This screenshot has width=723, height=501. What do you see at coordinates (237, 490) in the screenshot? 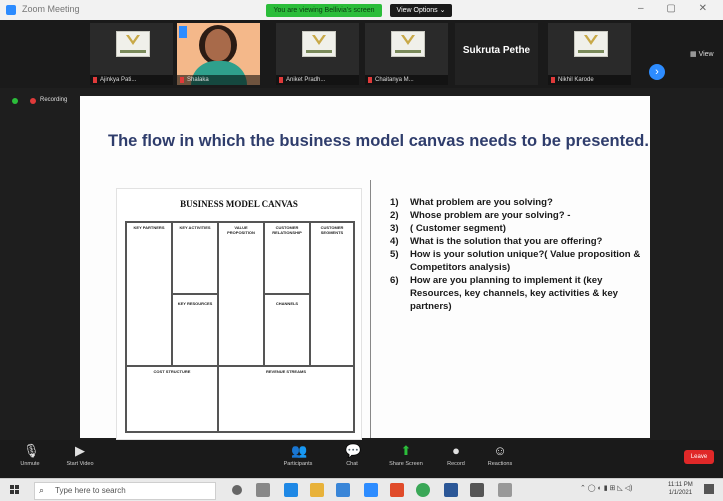
I see `cortana-icon` at bounding box center [237, 490].